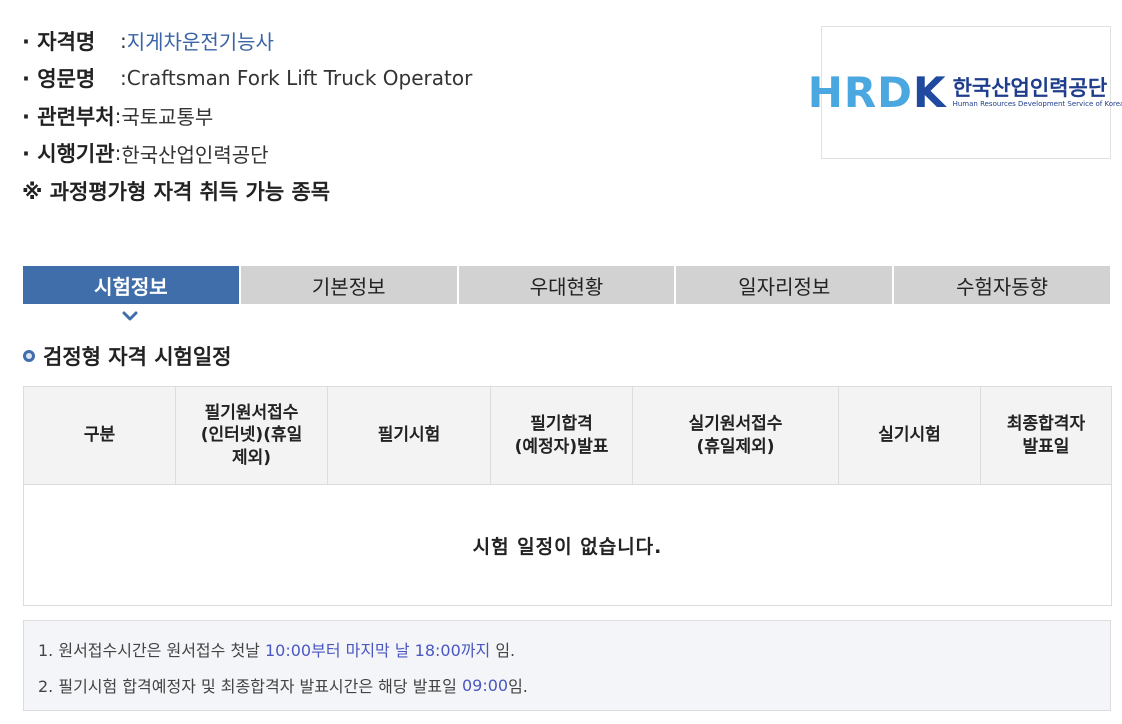  I want to click on note-1-suffix: 임., so click(505, 650).